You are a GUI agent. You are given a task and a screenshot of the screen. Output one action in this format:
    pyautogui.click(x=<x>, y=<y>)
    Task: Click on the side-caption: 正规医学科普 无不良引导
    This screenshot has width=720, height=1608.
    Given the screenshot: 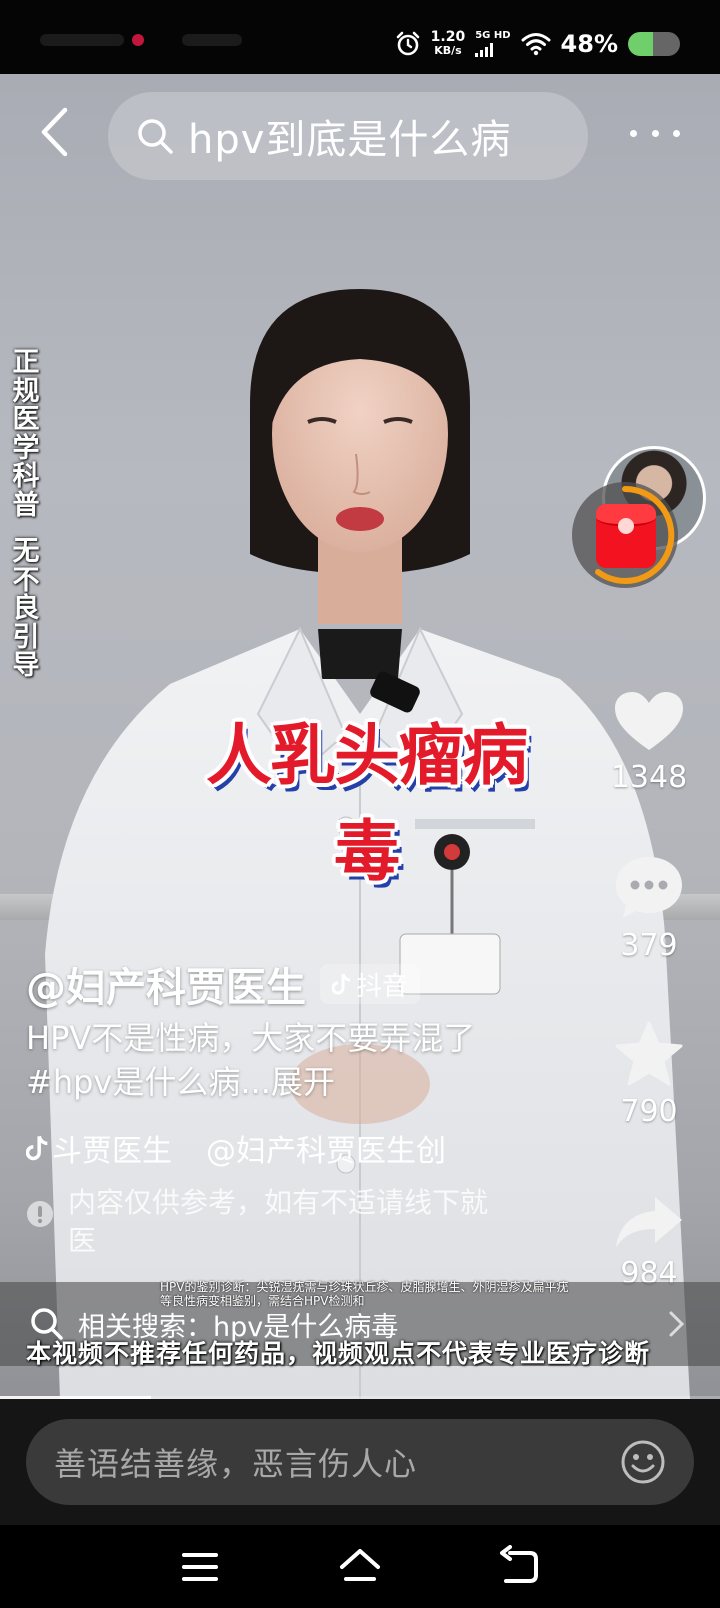 What is the action you would take?
    pyautogui.click(x=26, y=514)
    